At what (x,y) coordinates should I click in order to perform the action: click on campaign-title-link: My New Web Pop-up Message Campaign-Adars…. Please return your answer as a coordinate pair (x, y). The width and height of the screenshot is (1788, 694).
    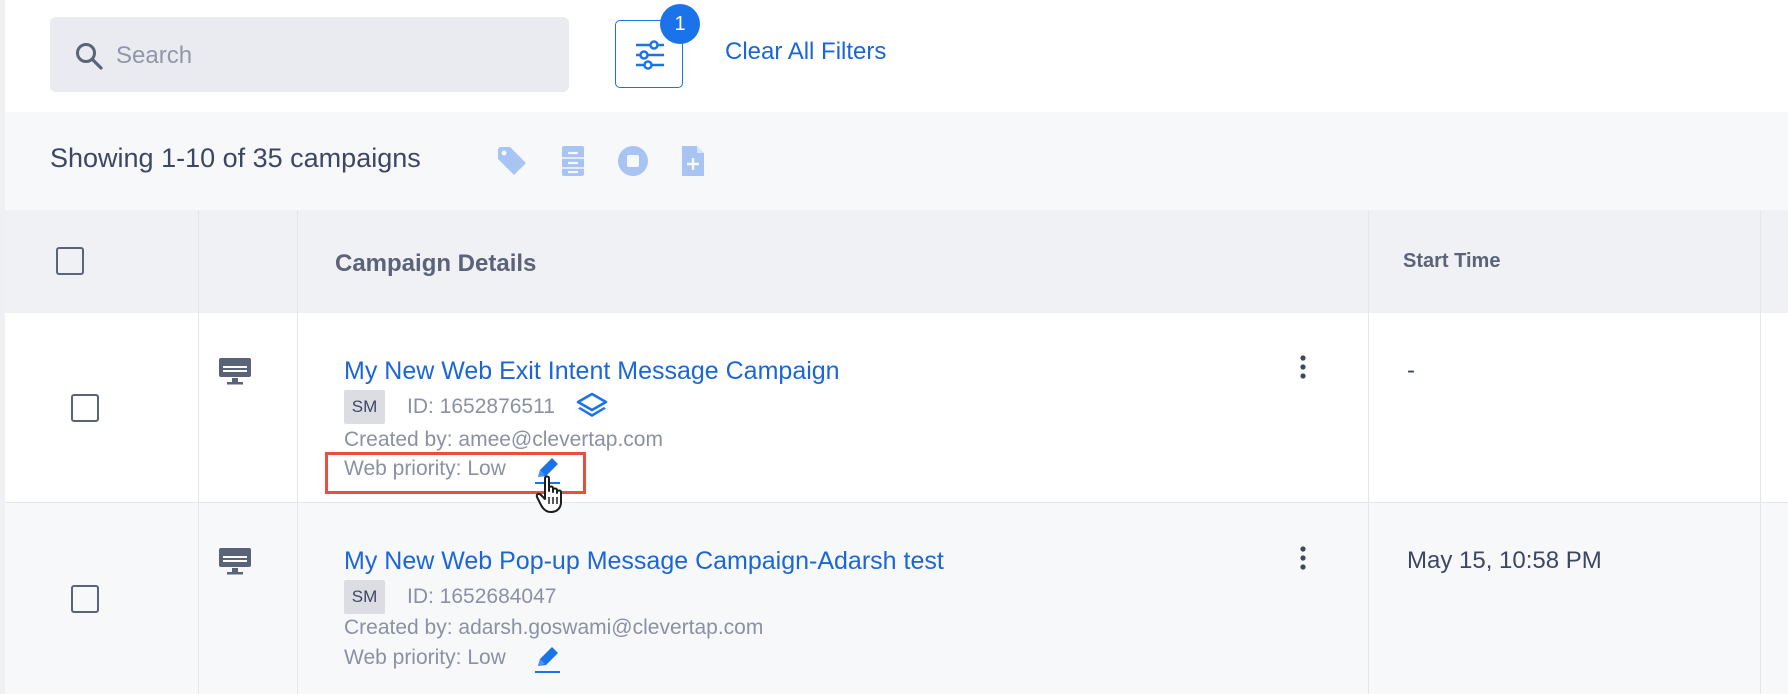
    Looking at the image, I should click on (644, 561).